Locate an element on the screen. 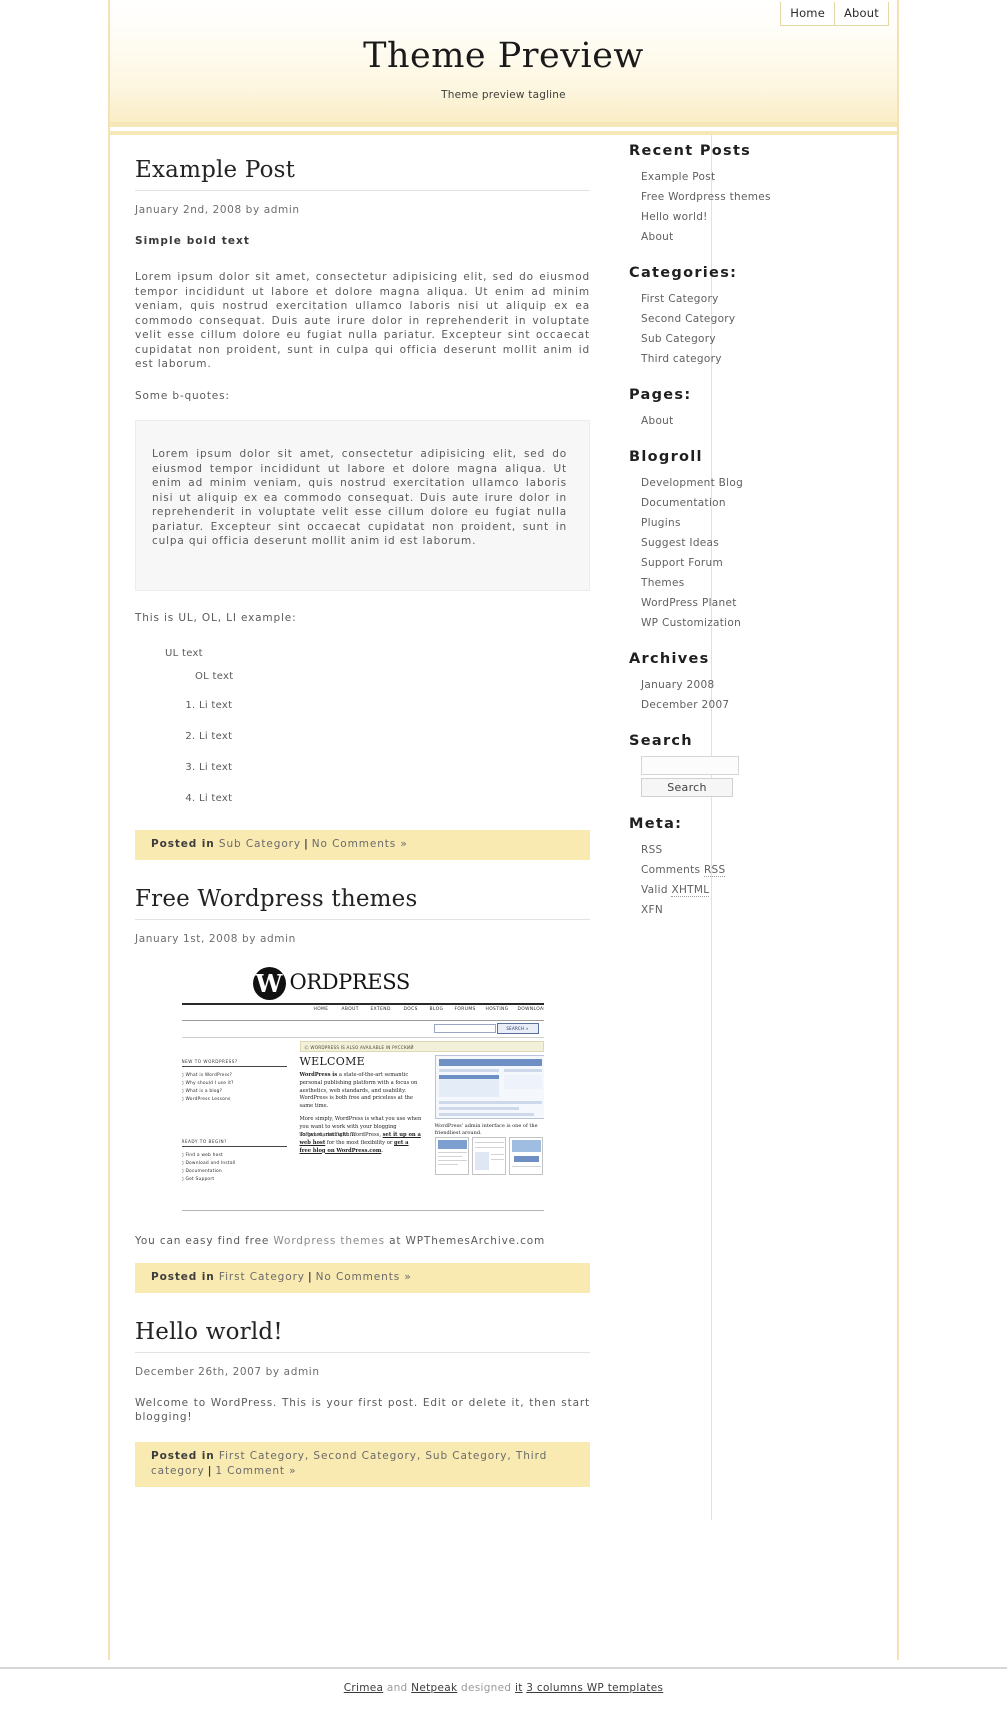 The image size is (1007, 1714). wp-rule-nav is located at coordinates (362, 1020).